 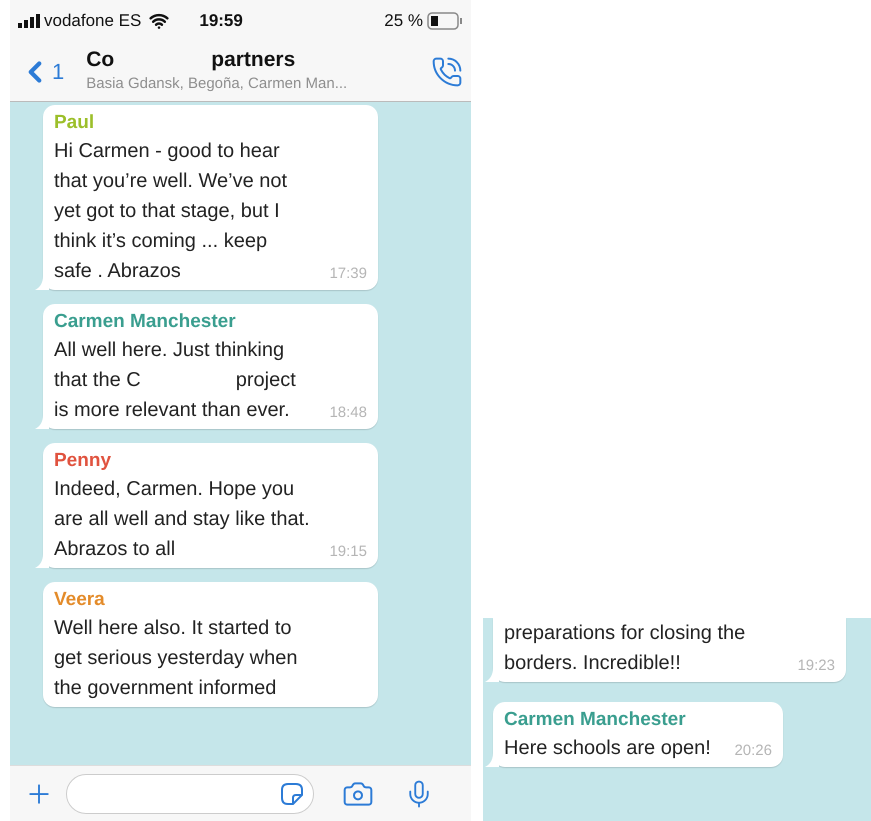 What do you see at coordinates (253, 60) in the screenshot?
I see `chat-title: partners` at bounding box center [253, 60].